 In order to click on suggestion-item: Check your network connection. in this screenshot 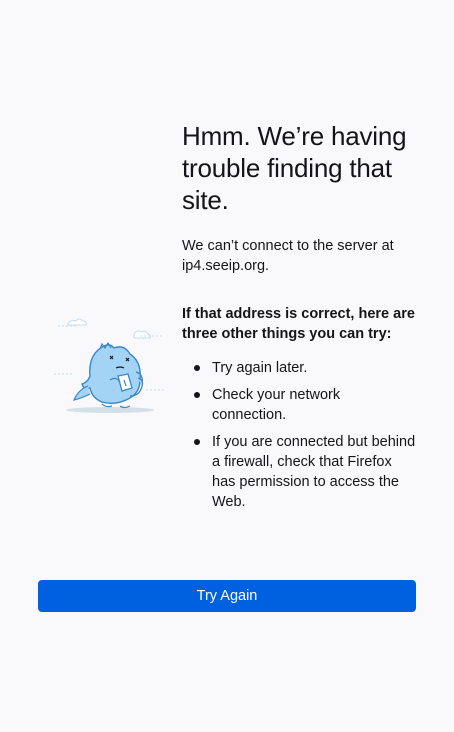, I will do `click(306, 405)`.